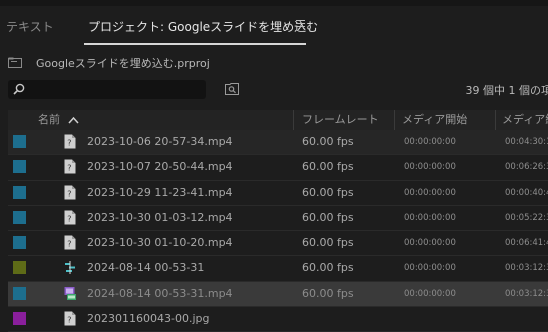 The height and width of the screenshot is (332, 548). I want to click on table-row: ? 202301160043-00.jpg, so click(278, 319).